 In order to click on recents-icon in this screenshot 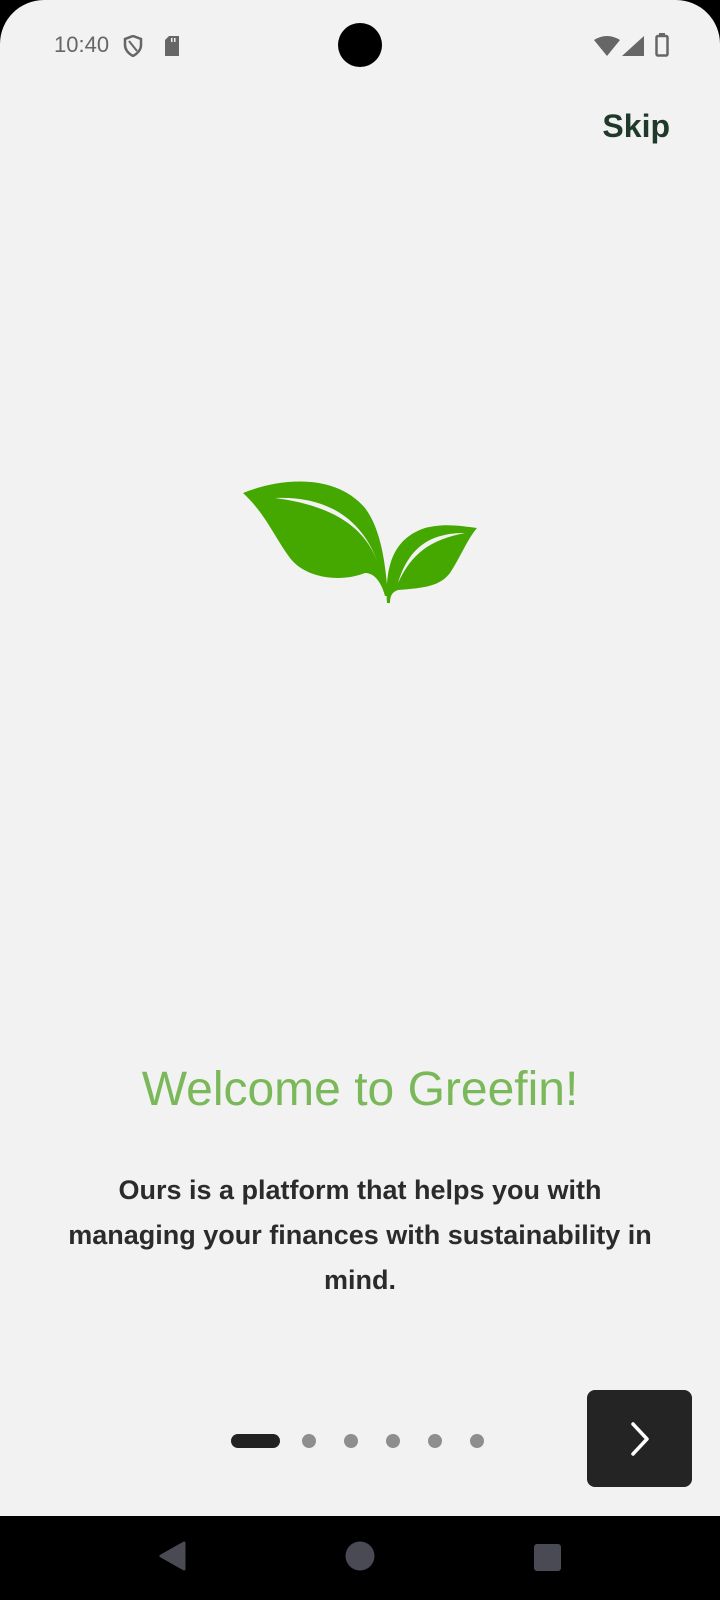, I will do `click(547, 1557)`.